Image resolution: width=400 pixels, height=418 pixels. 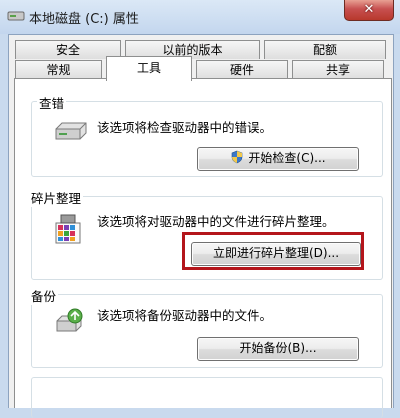 I want to click on defrag-description: 该选项将对驱动器中的文件进行碎片整理。, so click(x=216, y=221).